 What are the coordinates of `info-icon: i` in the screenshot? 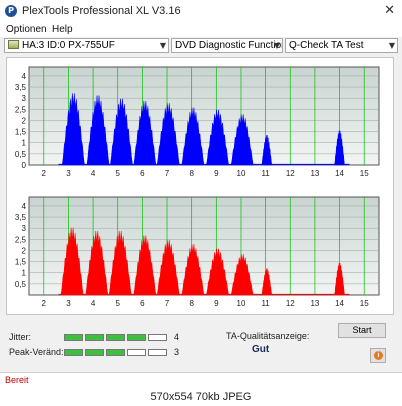 It's located at (378, 355).